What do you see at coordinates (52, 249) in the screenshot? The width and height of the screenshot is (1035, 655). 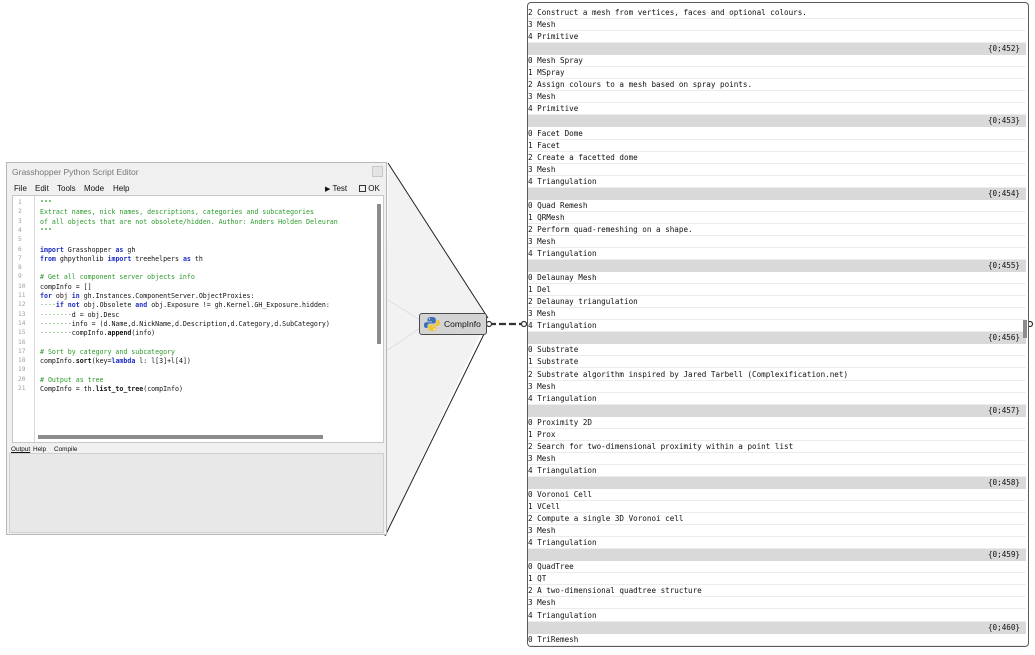 I see `code-token: import` at bounding box center [52, 249].